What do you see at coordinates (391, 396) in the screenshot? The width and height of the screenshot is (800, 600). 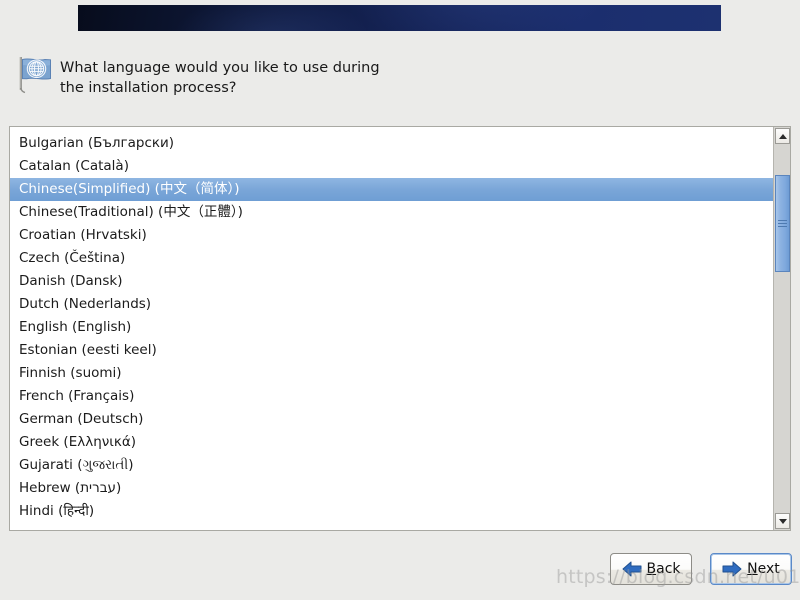 I see `language-list-item: French (Français)` at bounding box center [391, 396].